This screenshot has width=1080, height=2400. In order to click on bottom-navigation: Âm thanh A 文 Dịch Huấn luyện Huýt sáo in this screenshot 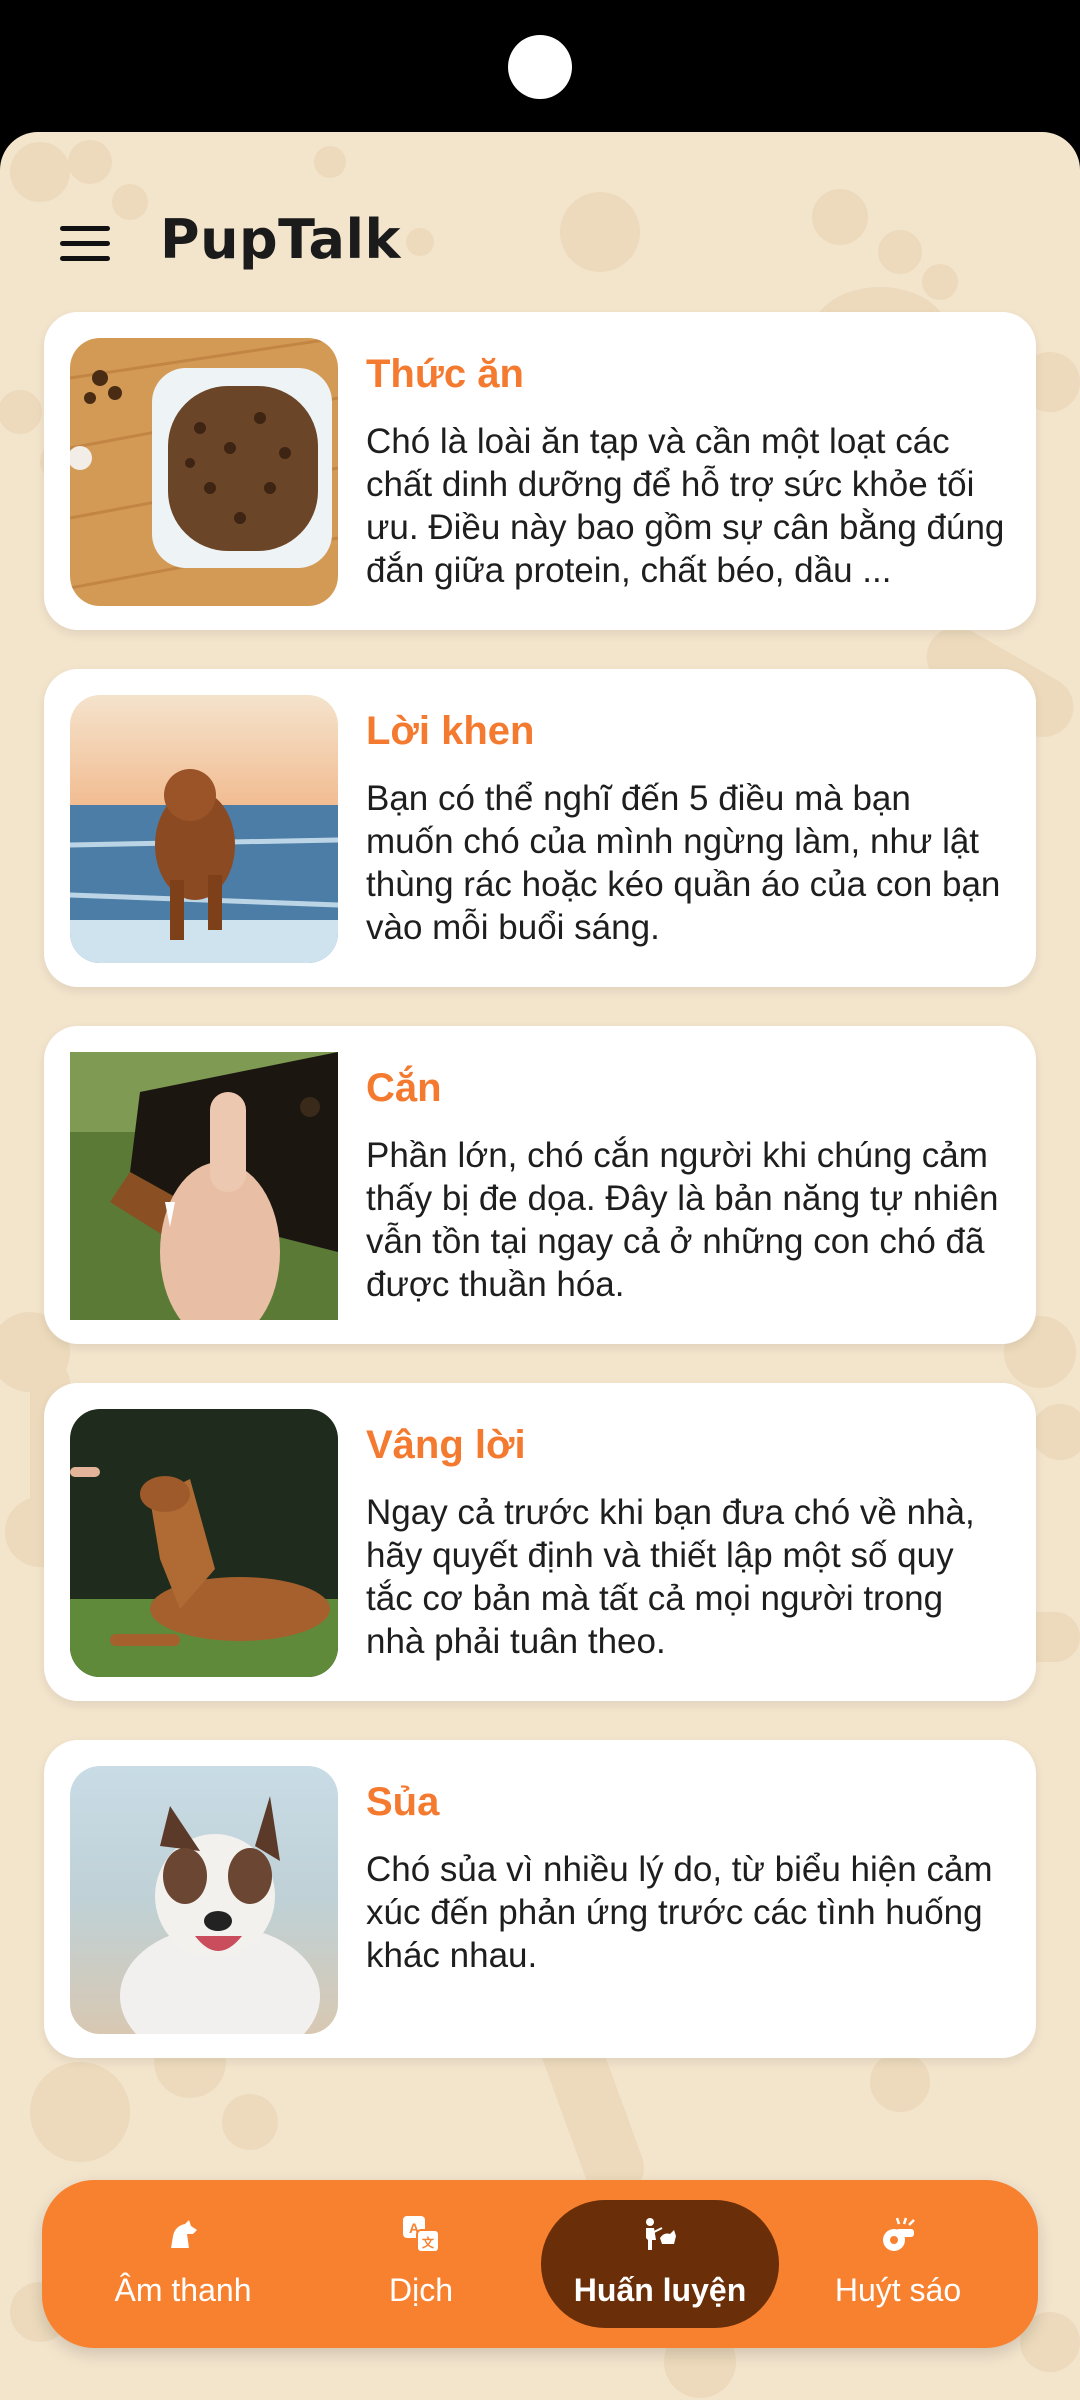, I will do `click(540, 2264)`.